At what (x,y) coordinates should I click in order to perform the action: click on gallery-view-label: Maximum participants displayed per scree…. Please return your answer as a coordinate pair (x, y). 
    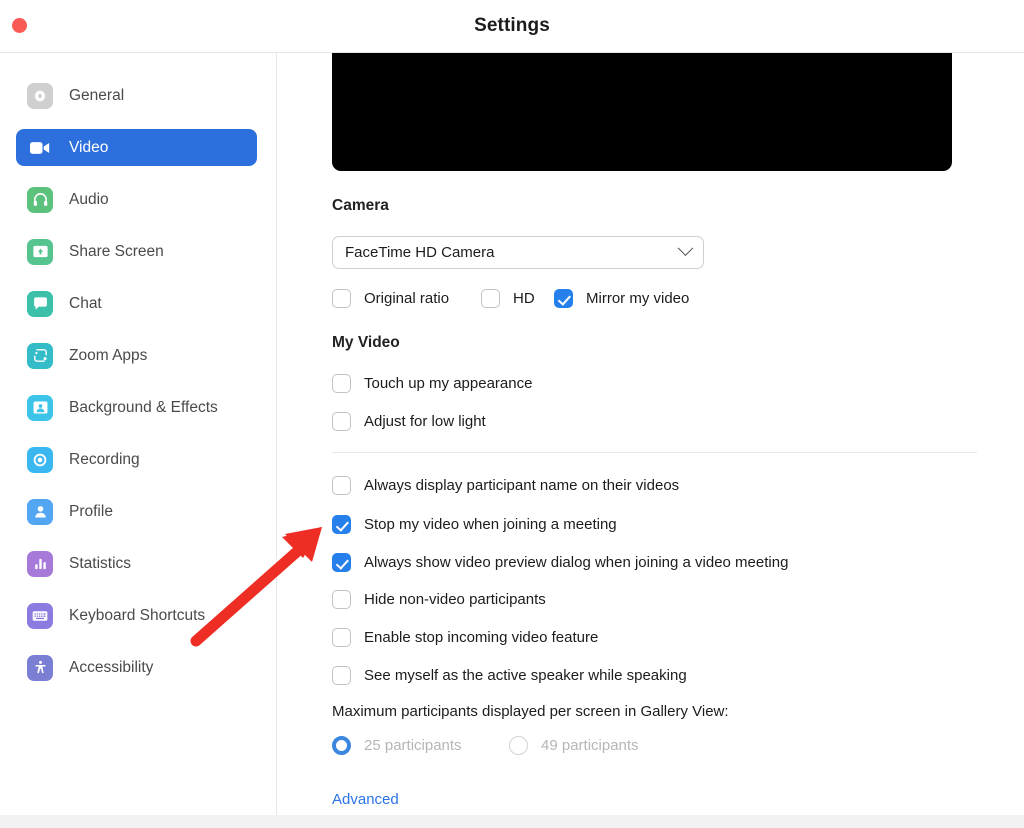
    Looking at the image, I should click on (530, 711).